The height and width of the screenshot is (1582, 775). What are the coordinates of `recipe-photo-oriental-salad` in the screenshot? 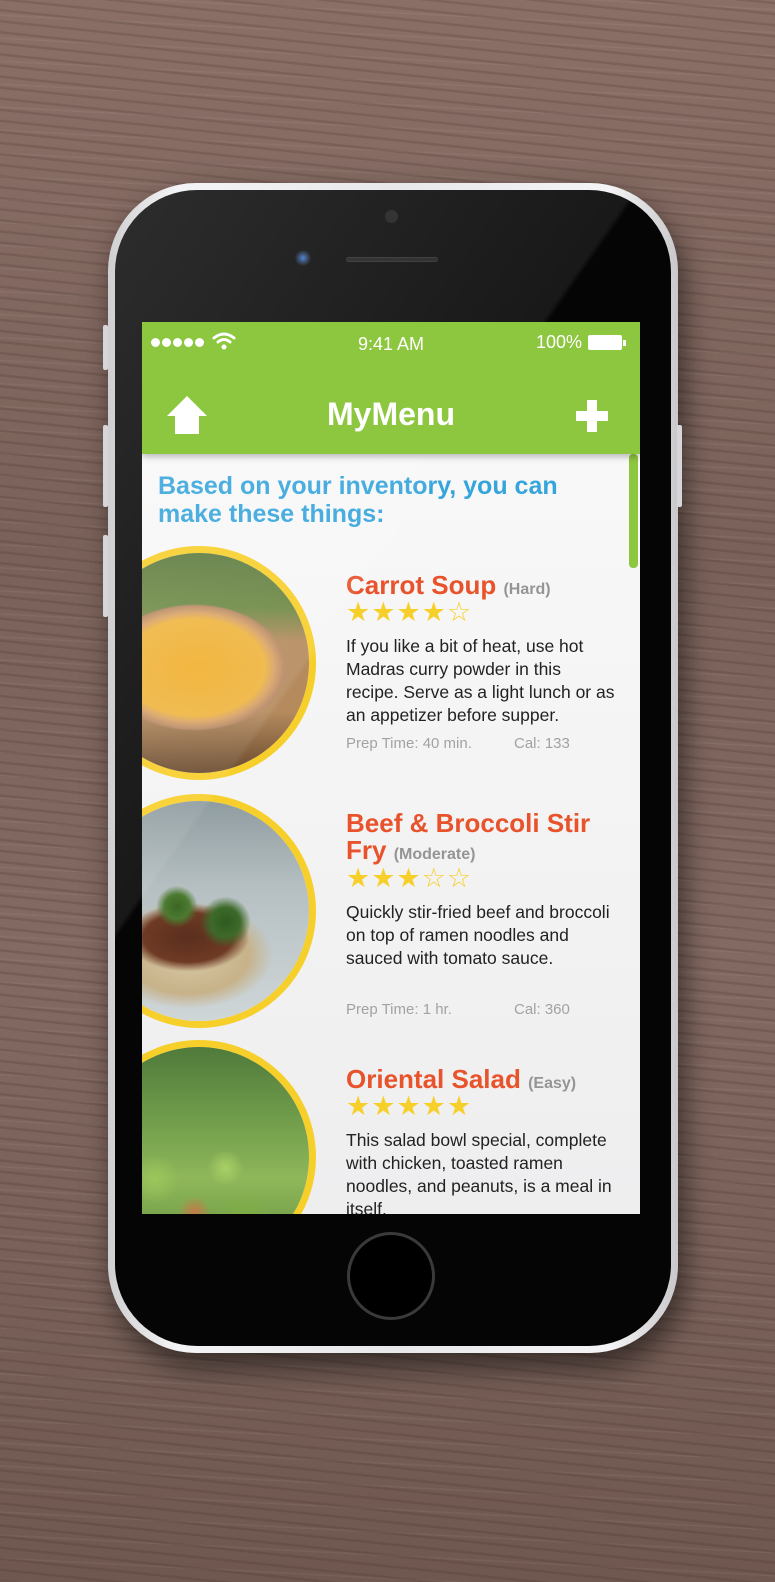 It's located at (229, 1127).